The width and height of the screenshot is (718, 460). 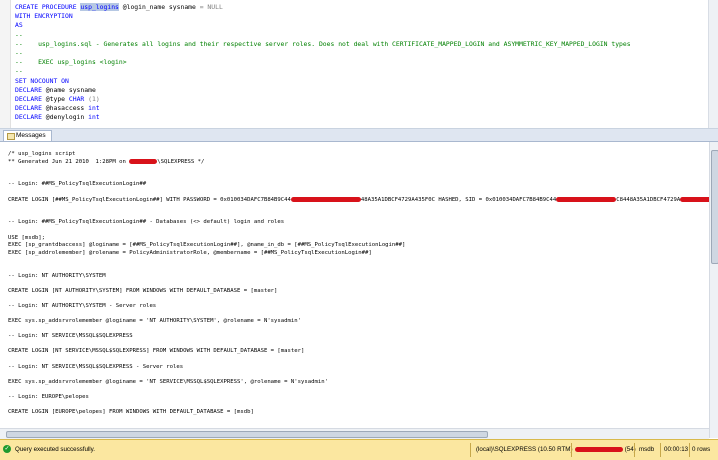 I want to click on message-line: /* usp_logins script, so click(x=358, y=155).